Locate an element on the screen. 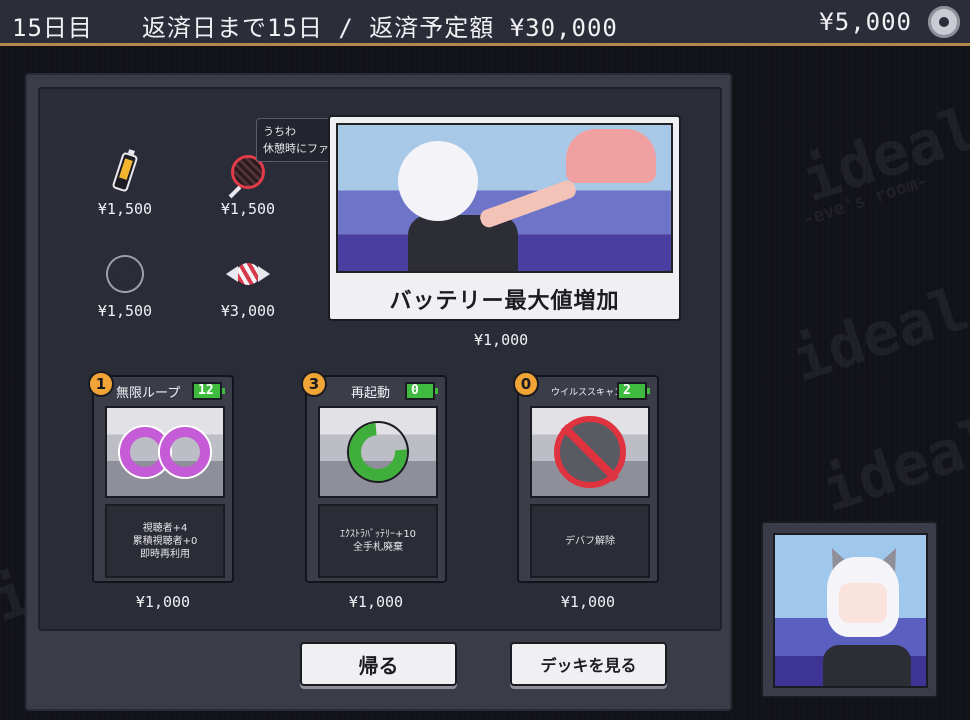  money-display: ¥5,000 is located at coordinates (865, 22).